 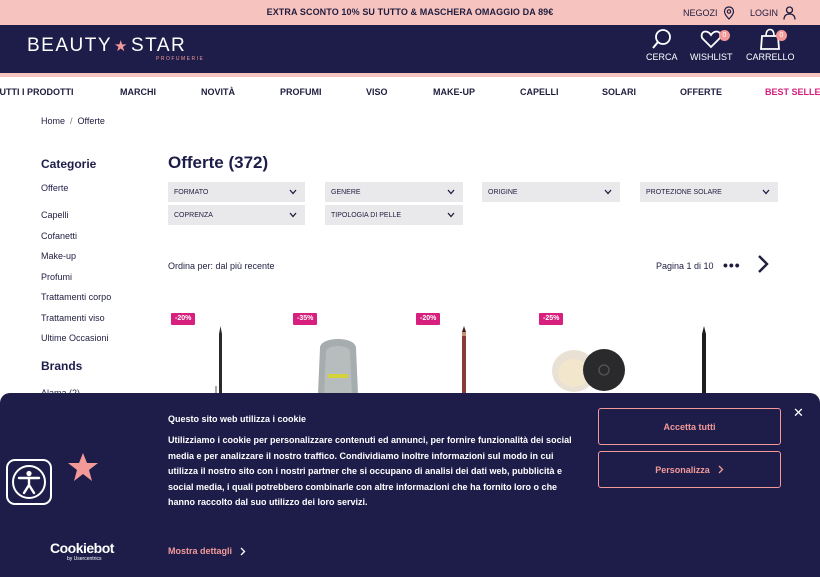 I want to click on filter-genere: GENERE, so click(x=394, y=192).